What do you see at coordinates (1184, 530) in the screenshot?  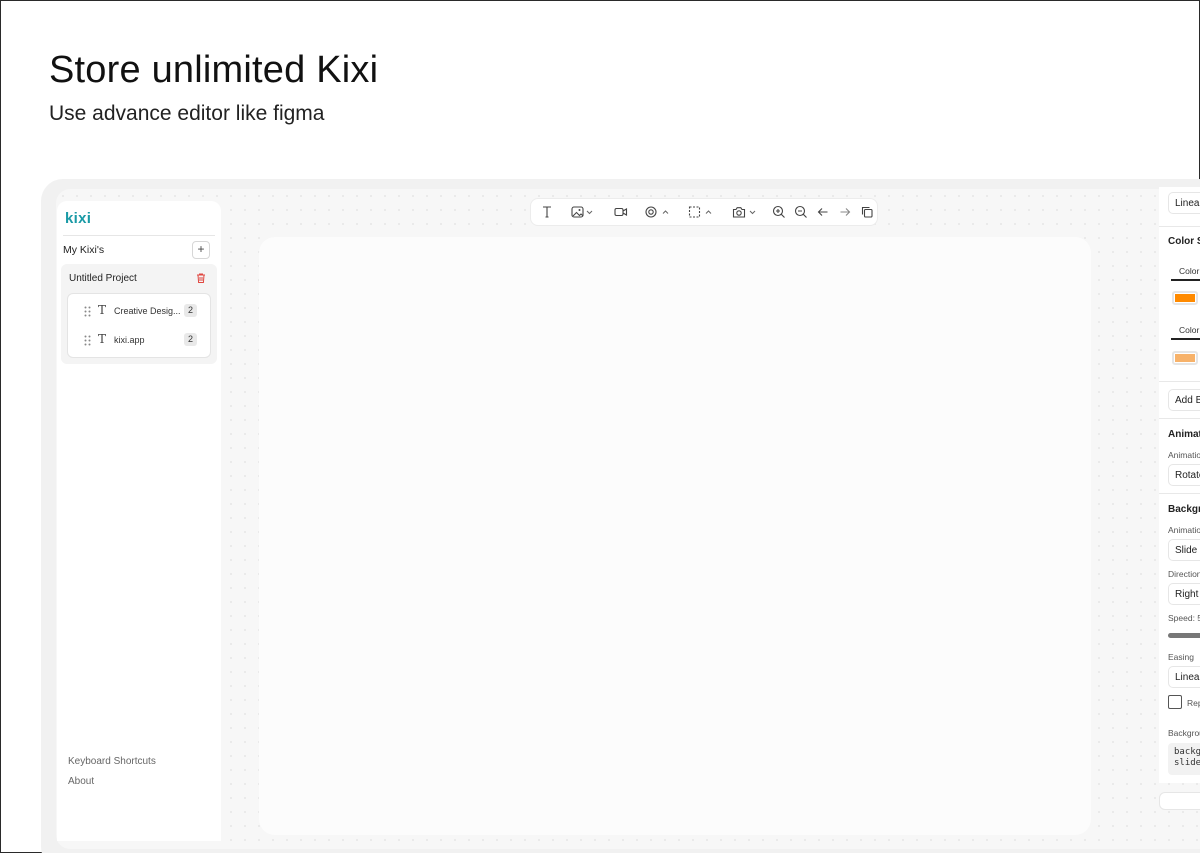 I see `bg-animation-label: Animatio` at bounding box center [1184, 530].